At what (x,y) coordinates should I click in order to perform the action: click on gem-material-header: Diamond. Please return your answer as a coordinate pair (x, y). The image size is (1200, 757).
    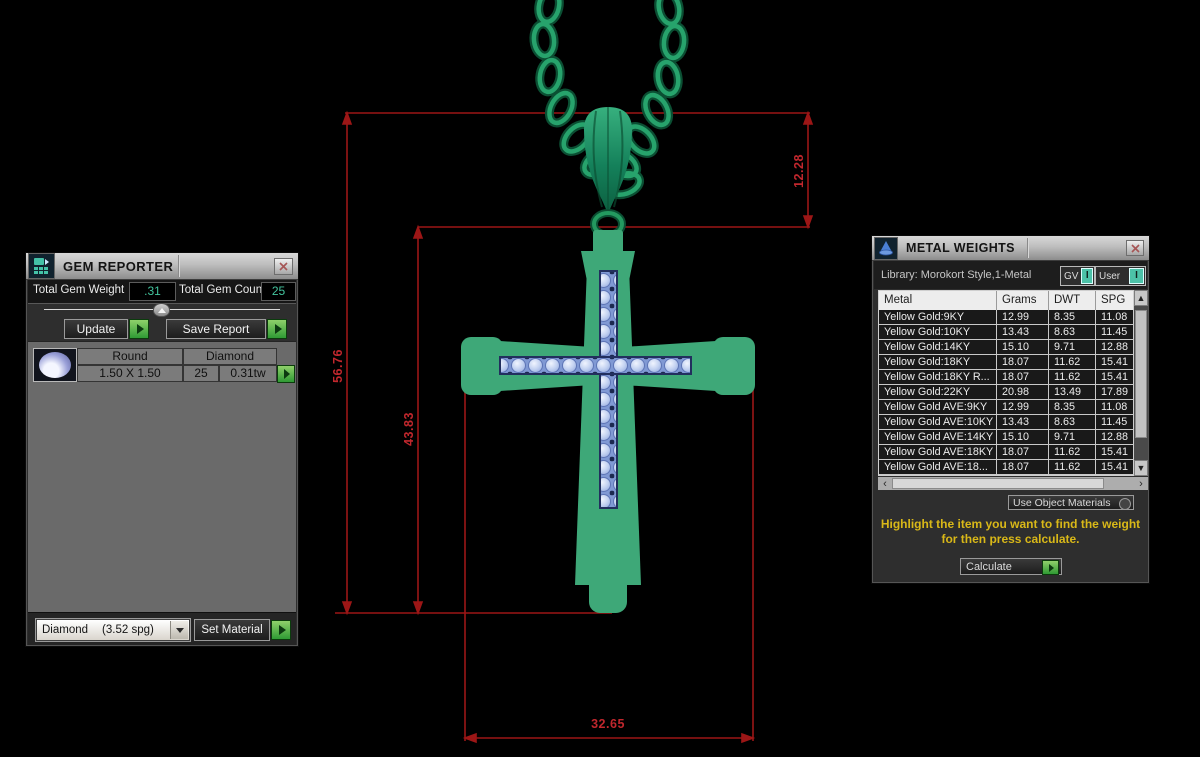
    Looking at the image, I should click on (230, 356).